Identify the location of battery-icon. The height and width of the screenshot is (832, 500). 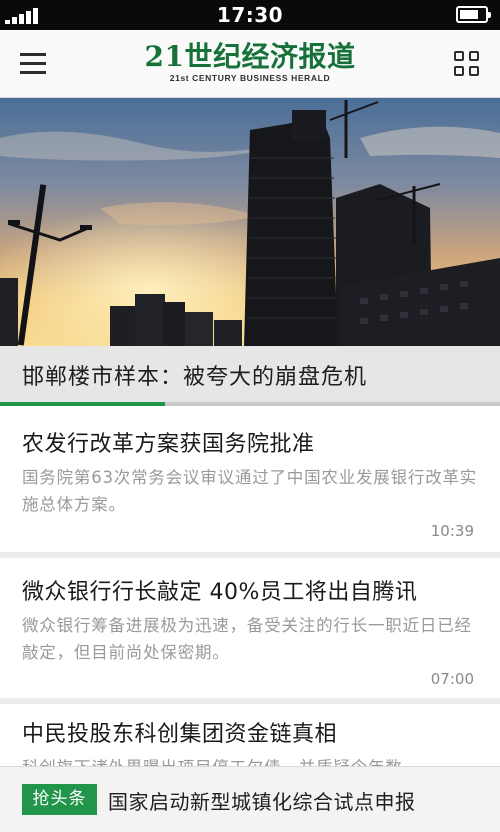
(473, 14).